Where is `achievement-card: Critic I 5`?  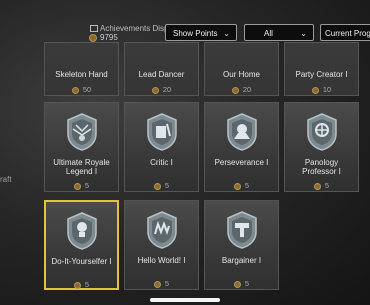 achievement-card: Critic I 5 is located at coordinates (161, 147).